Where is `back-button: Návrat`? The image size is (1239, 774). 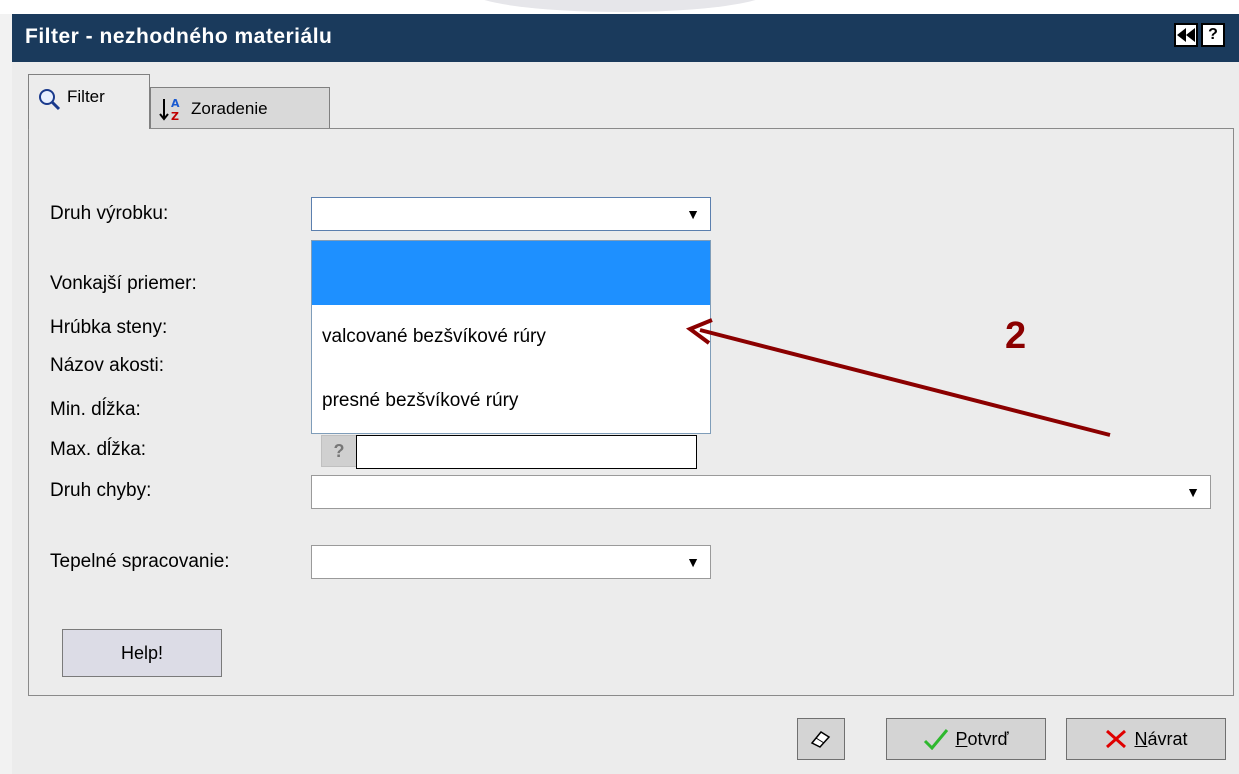
back-button: Návrat is located at coordinates (1146, 739).